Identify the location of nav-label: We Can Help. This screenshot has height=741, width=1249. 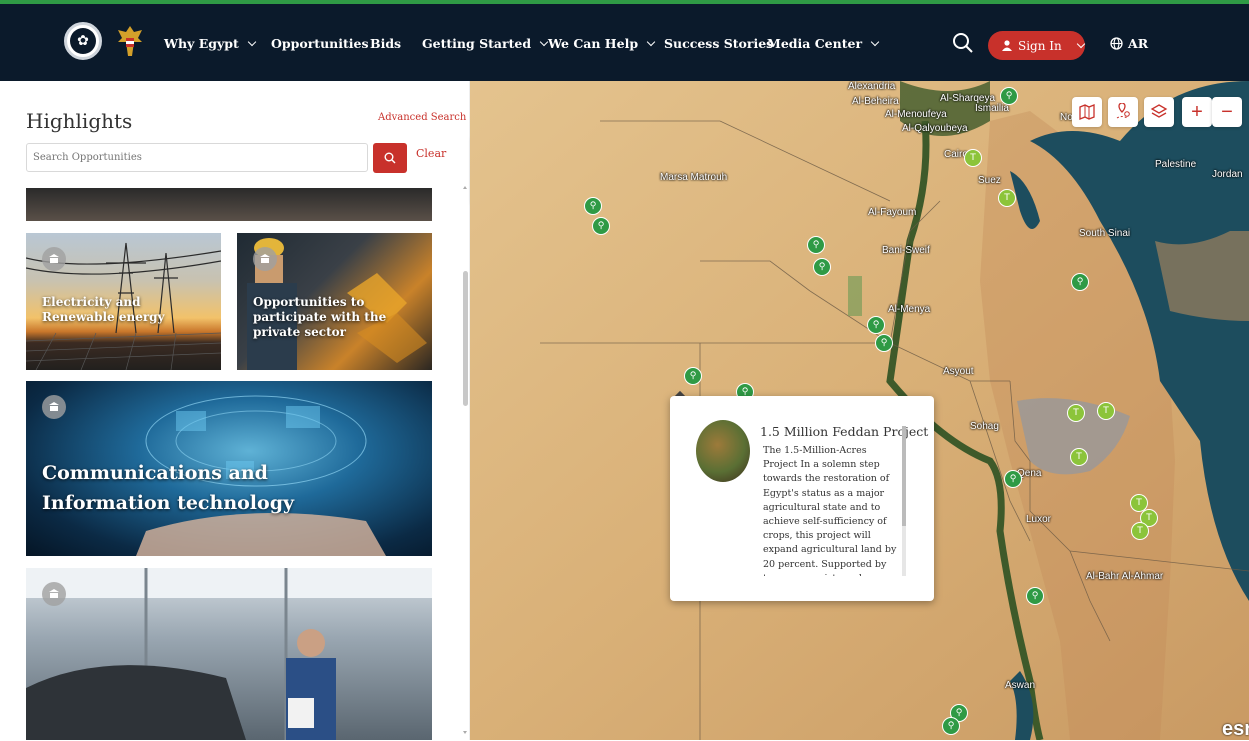
(593, 43).